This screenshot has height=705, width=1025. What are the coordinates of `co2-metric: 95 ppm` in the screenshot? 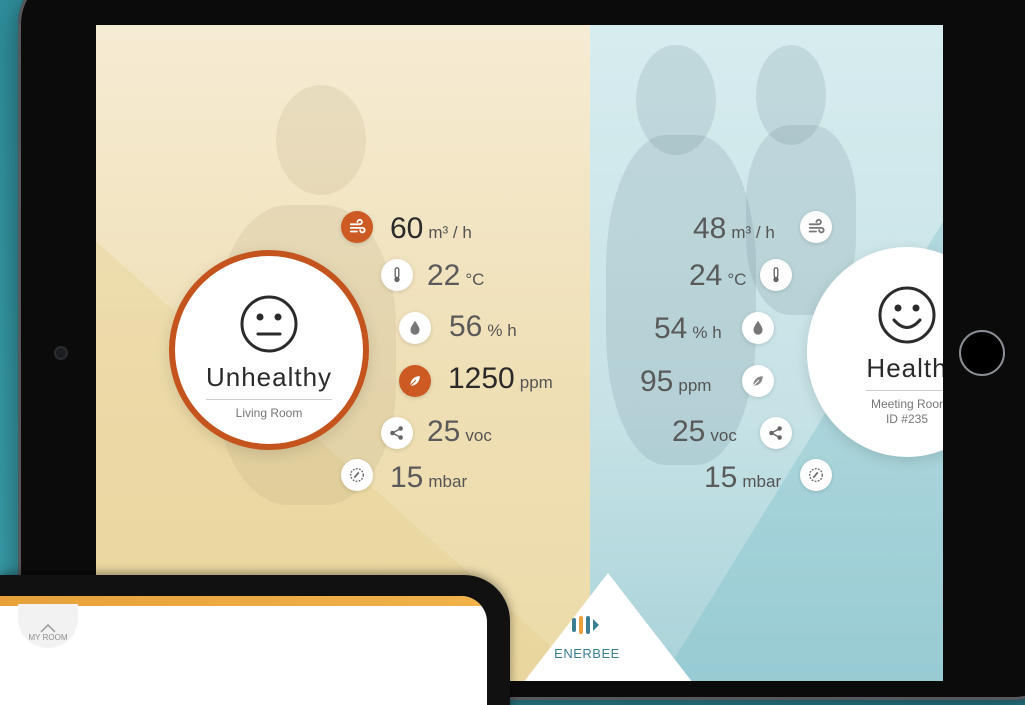 It's located at (676, 381).